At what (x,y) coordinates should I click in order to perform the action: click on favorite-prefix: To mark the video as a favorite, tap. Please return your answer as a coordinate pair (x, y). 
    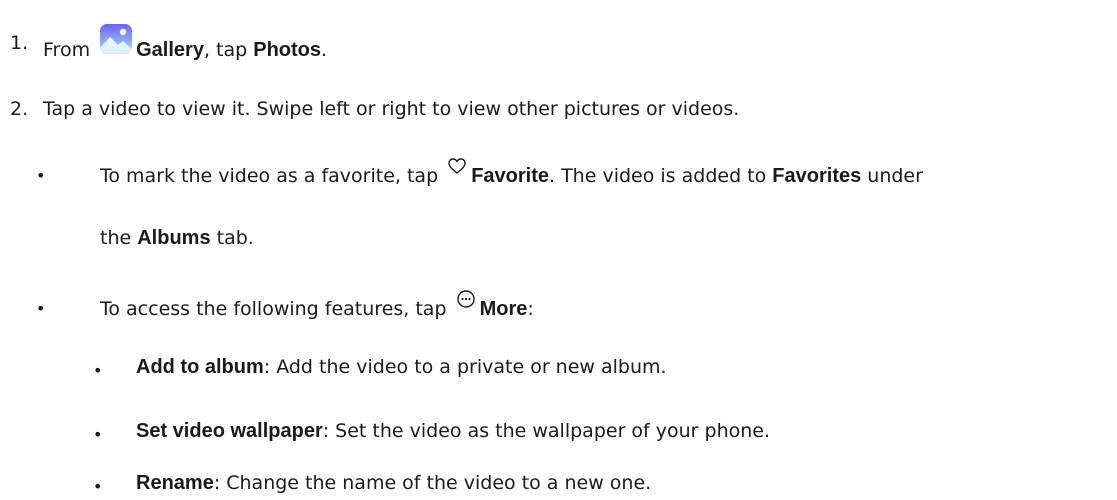
    Looking at the image, I should click on (269, 176).